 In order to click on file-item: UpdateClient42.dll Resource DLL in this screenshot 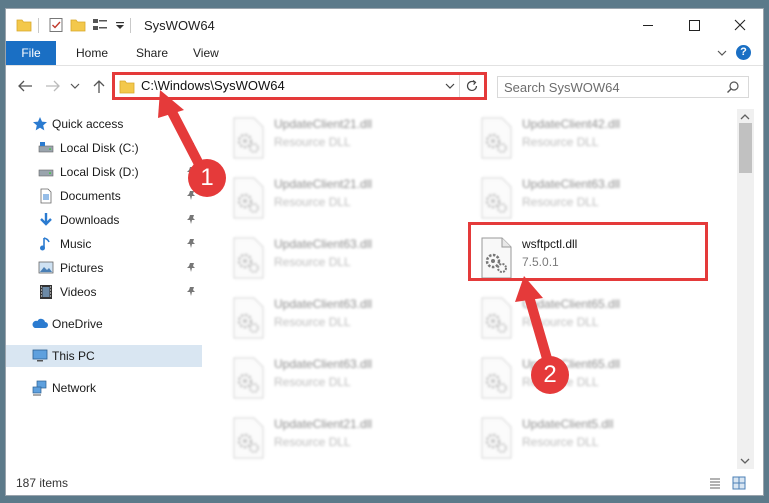, I will do `click(574, 139)`.